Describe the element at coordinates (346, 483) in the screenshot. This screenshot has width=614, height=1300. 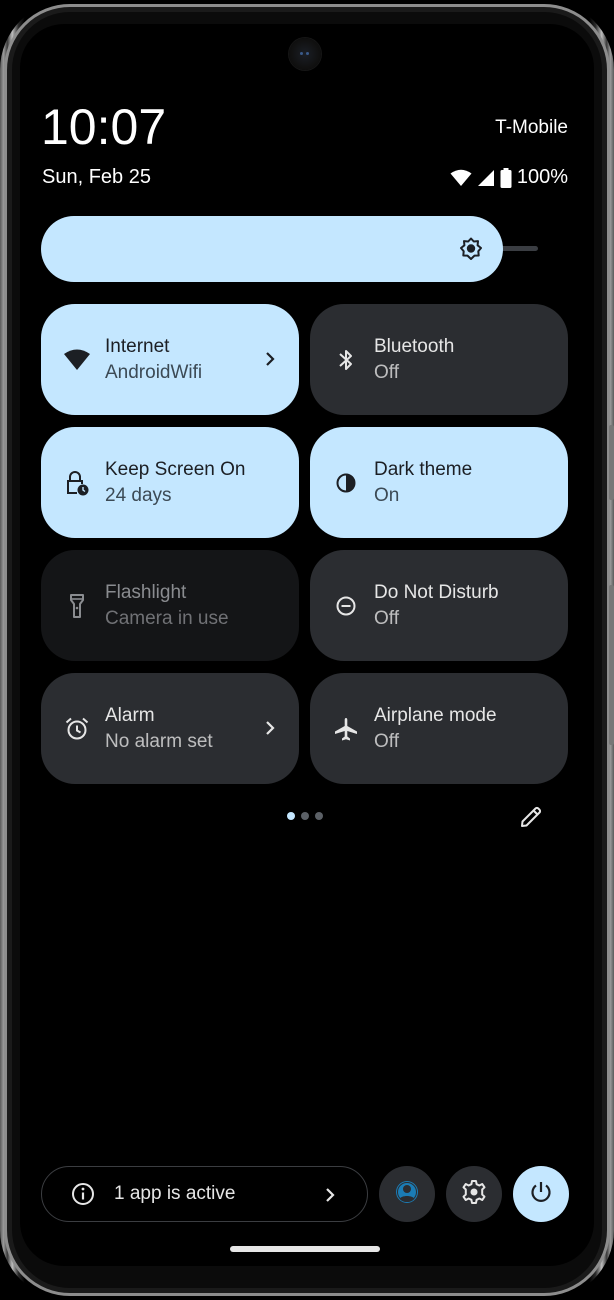
I see `contrast-icon` at that location.